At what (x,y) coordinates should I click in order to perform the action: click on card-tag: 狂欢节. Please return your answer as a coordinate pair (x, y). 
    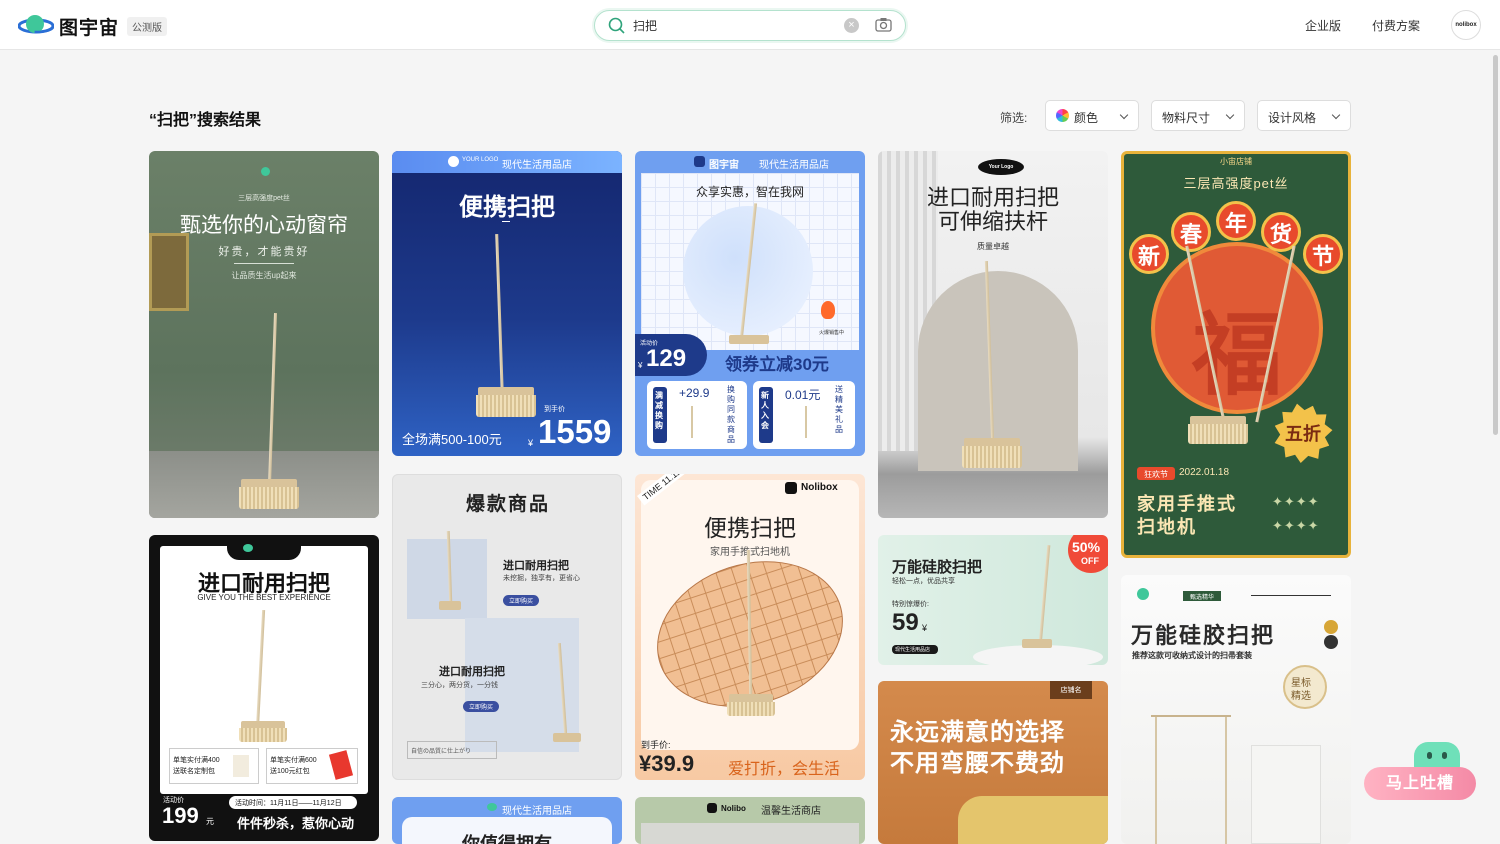
    Looking at the image, I should click on (1156, 474).